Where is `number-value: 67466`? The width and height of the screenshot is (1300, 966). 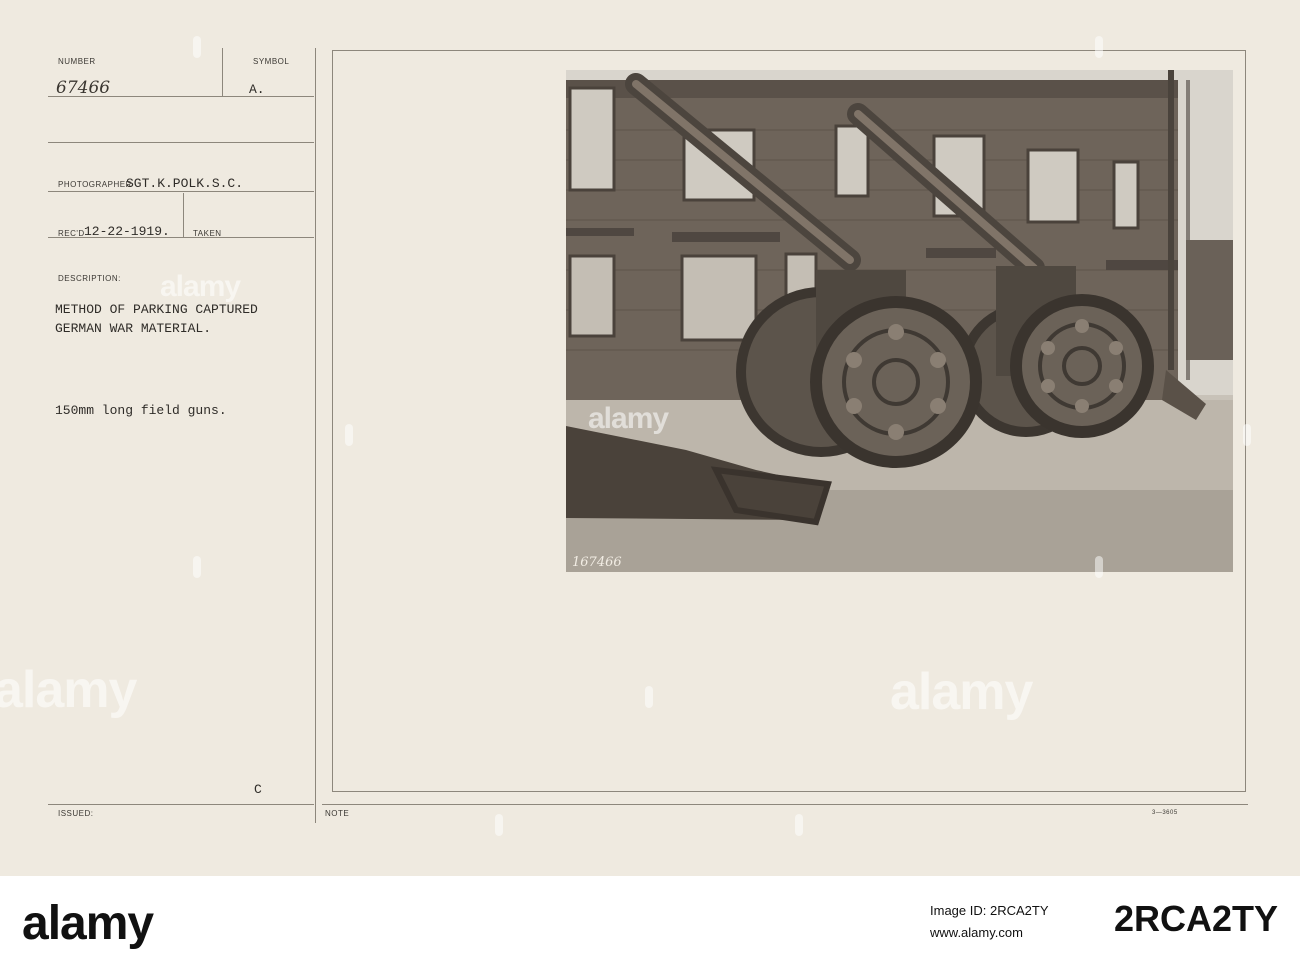
number-value: 67466 is located at coordinates (83, 88).